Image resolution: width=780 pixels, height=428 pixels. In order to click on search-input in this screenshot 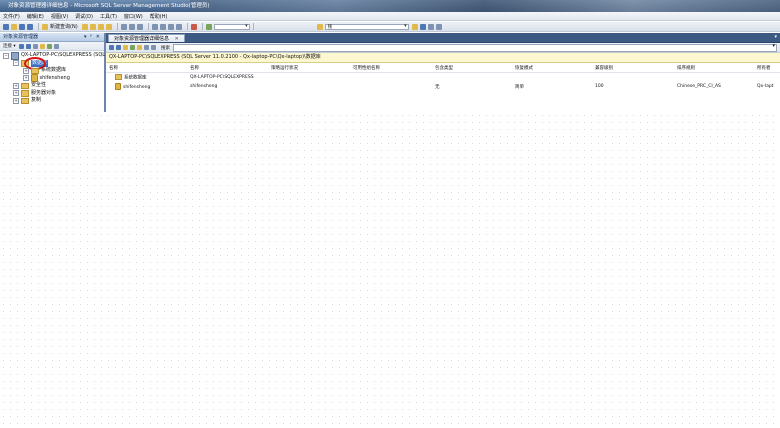, I will do `click(475, 47)`.